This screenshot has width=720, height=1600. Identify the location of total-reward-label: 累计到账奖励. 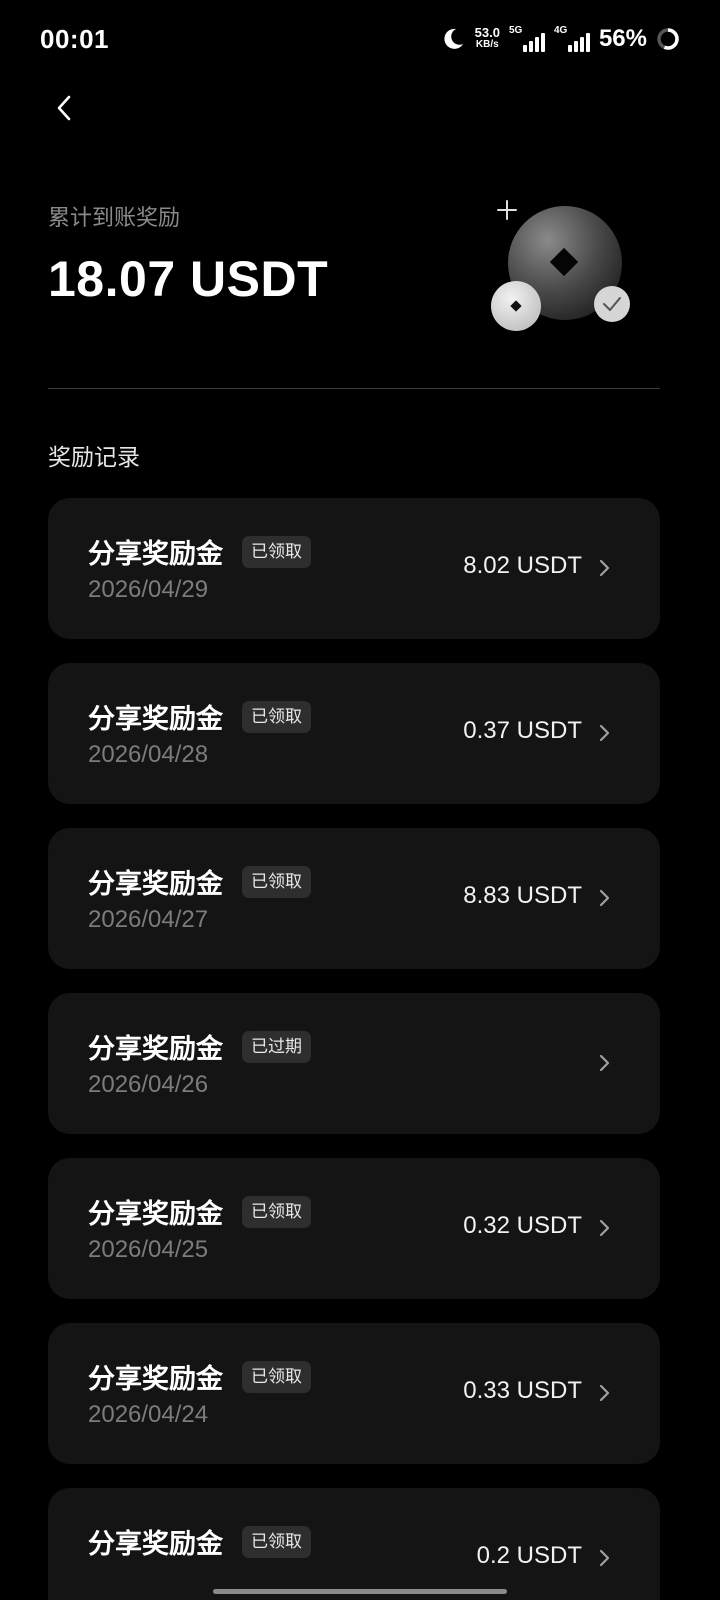
(114, 217).